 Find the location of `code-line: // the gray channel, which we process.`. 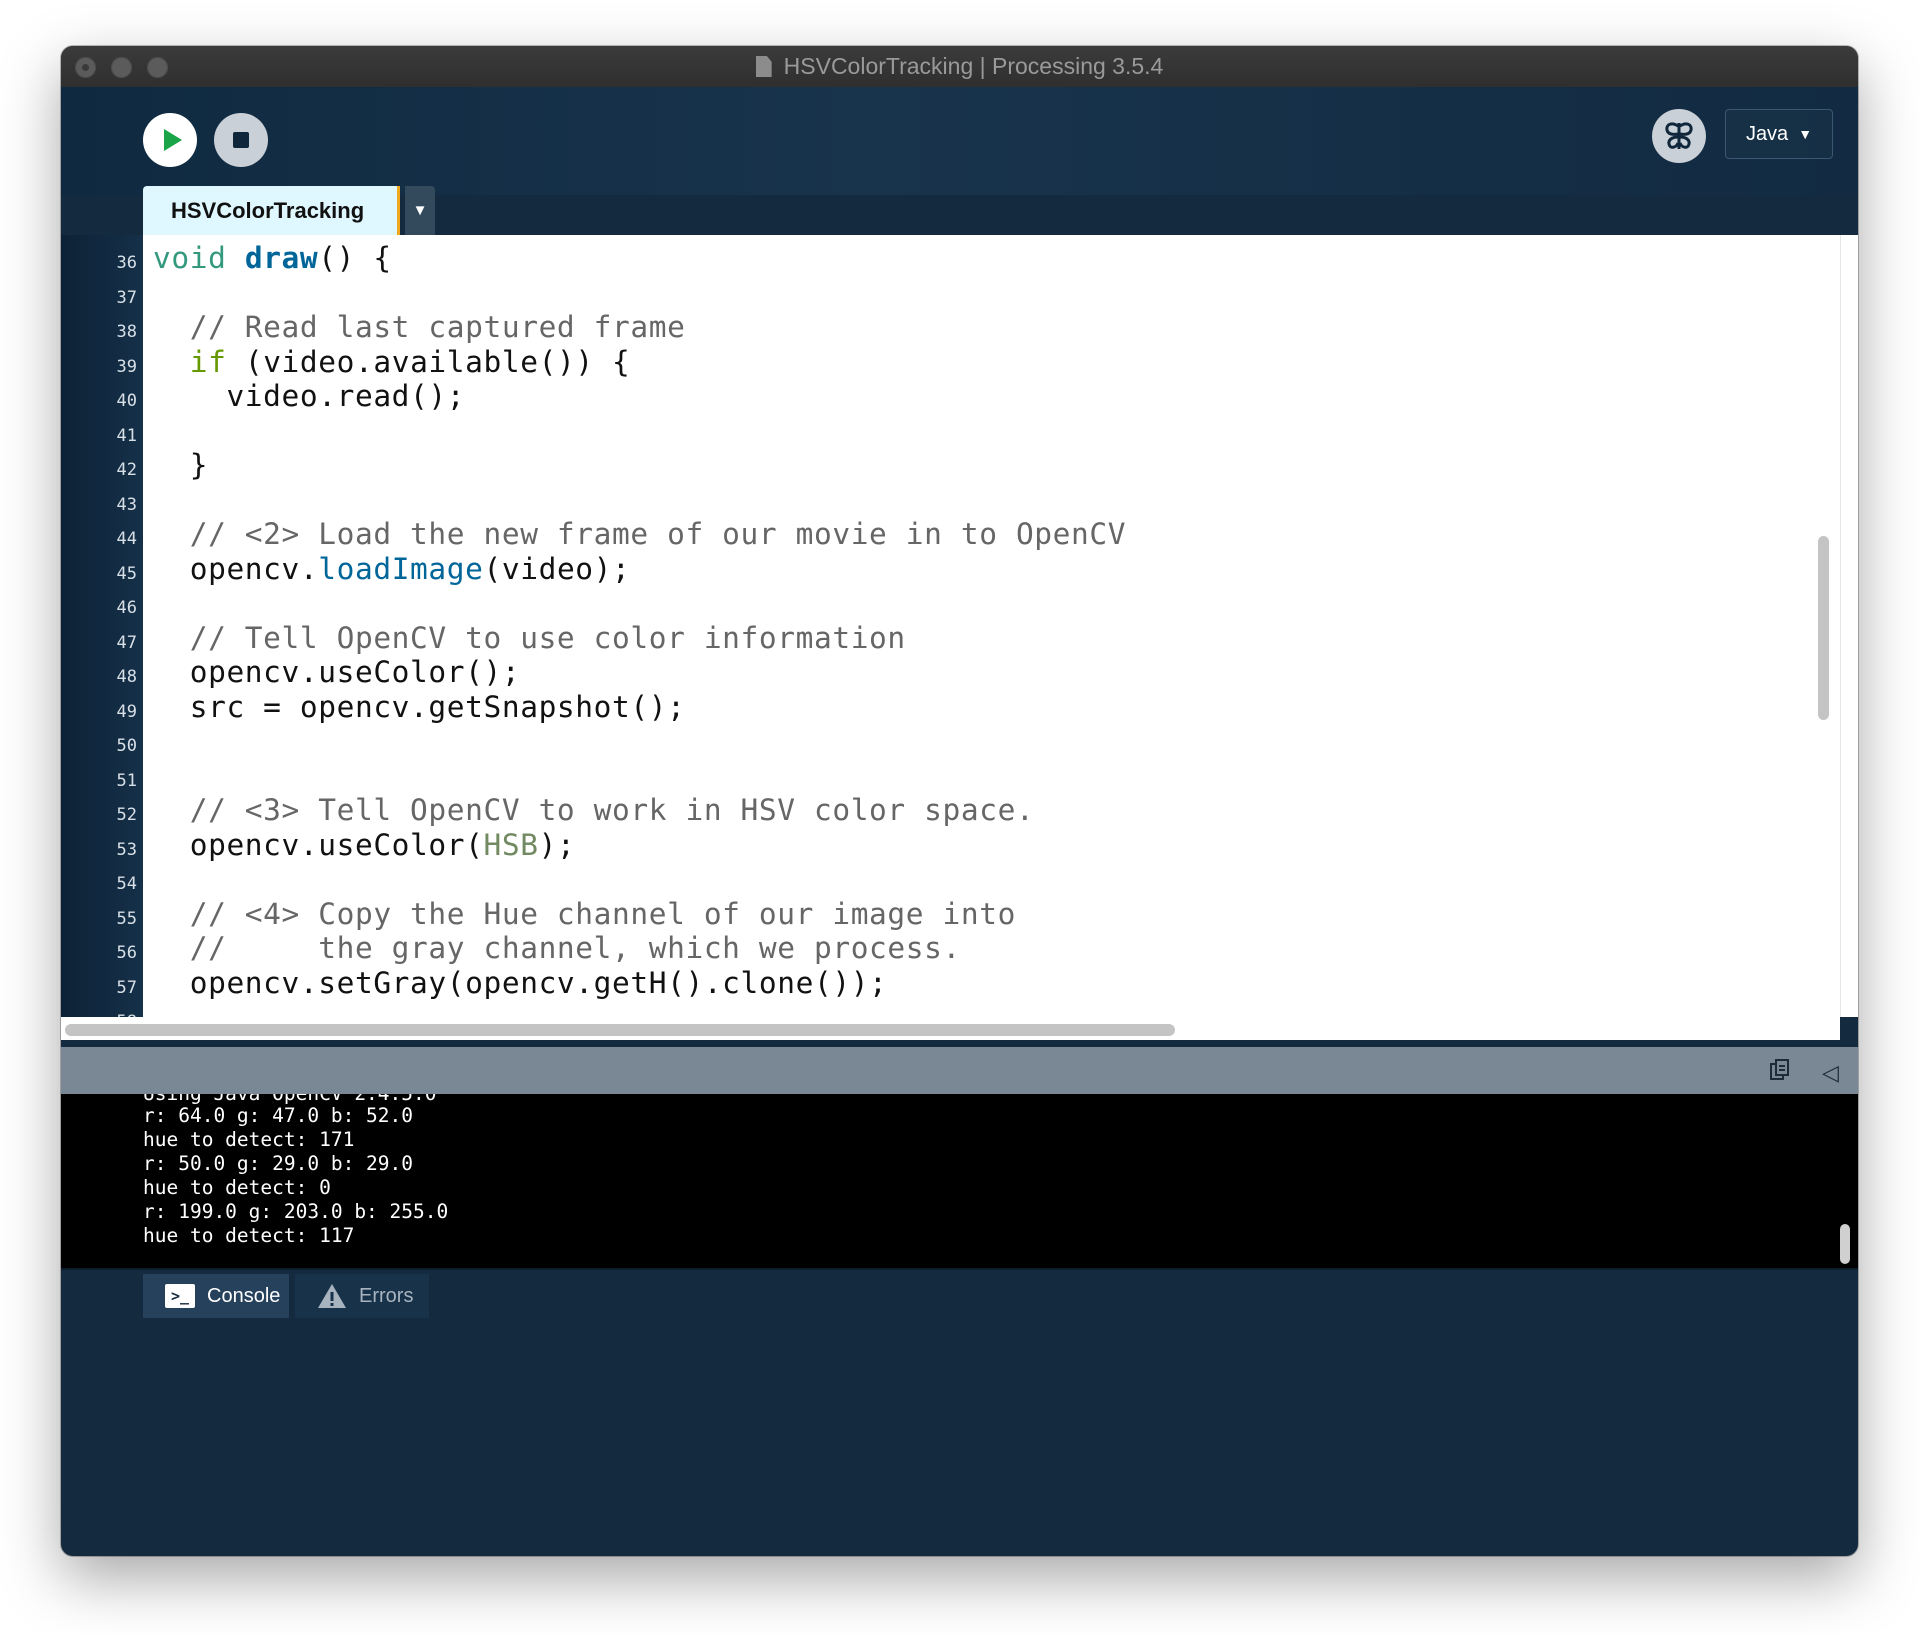

code-line: // the gray channel, which we process. is located at coordinates (557, 948).